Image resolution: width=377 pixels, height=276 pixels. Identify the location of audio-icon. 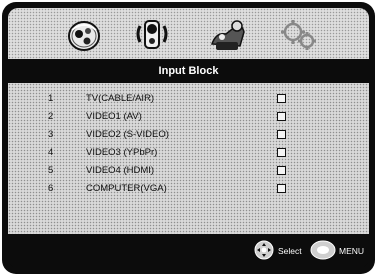
(152, 34).